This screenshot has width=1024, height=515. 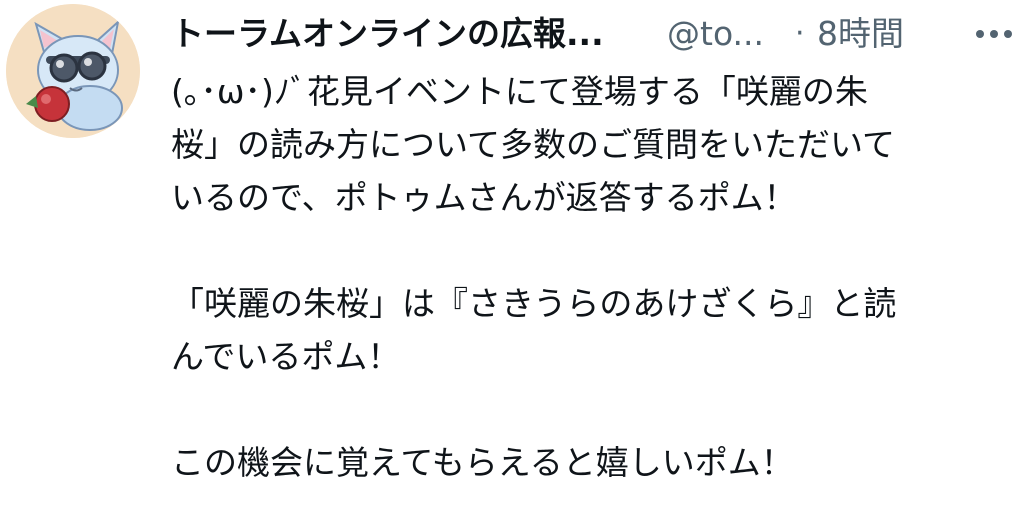 What do you see at coordinates (482, 462) in the screenshot?
I see `tweet-text-line: この機会に覚えてもらえると嬉しいポム！` at bounding box center [482, 462].